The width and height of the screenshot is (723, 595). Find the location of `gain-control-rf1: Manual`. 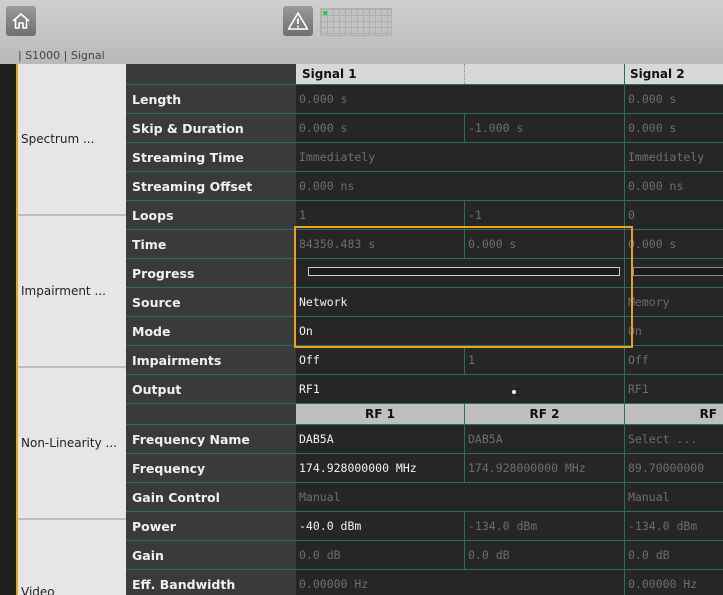

gain-control-rf1: Manual is located at coordinates (460, 497).